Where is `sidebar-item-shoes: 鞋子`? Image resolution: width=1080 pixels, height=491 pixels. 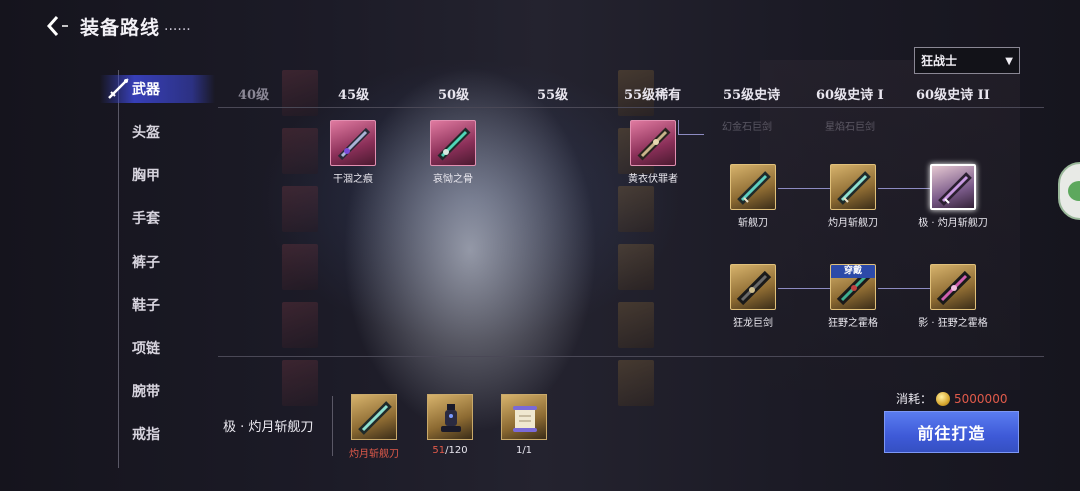
sidebar-item-shoes: 鞋子 is located at coordinates (145, 305).